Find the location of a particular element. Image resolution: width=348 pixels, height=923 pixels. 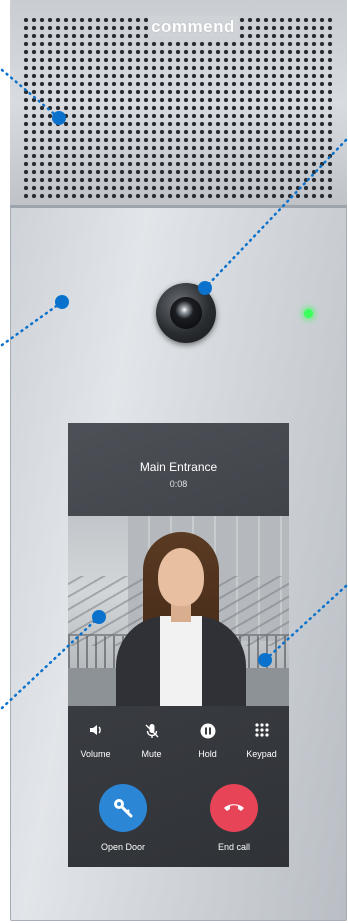

callout-line-speaker is located at coordinates (30, 94).